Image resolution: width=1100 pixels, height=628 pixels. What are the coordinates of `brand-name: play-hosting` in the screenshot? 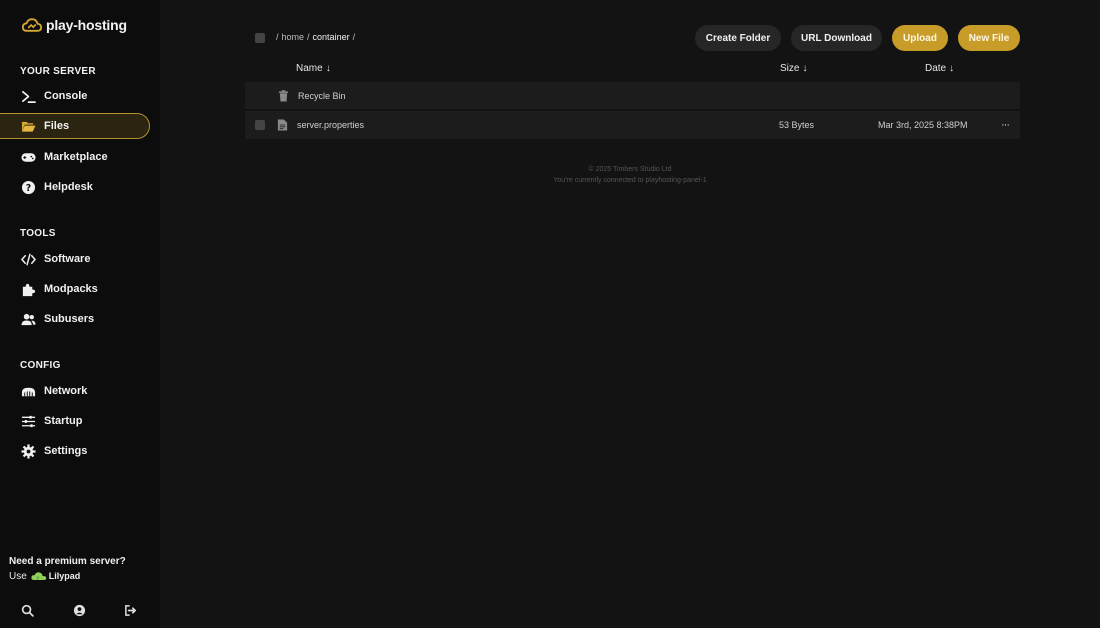 It's located at (86, 25).